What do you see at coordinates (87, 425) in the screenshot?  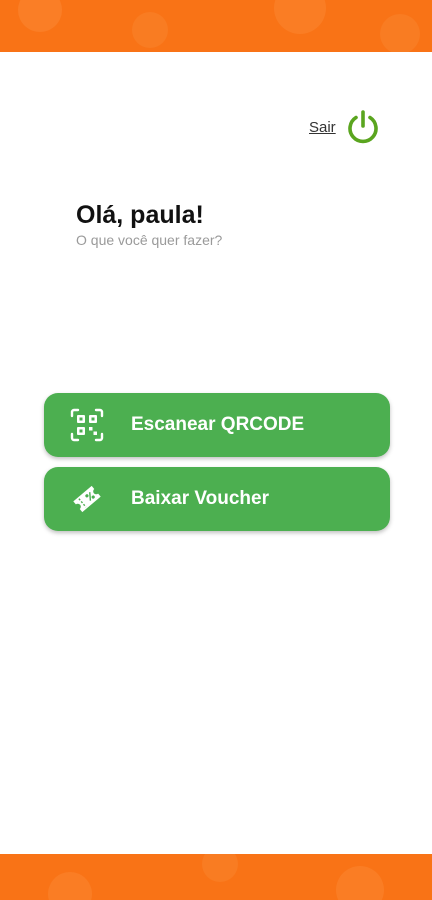 I see `qrcode-icon` at bounding box center [87, 425].